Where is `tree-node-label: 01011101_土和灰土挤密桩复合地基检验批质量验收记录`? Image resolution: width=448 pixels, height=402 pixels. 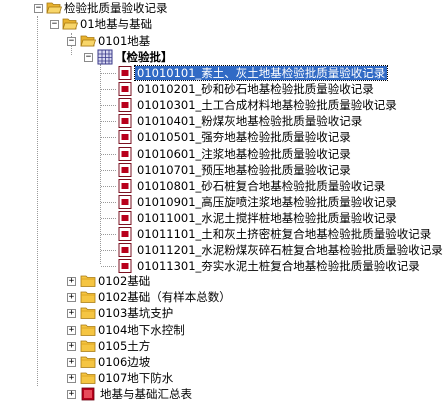
tree-node-label: 01011101_土和灰土挤密桩复合地基检验批质量验收记录 is located at coordinates (284, 234).